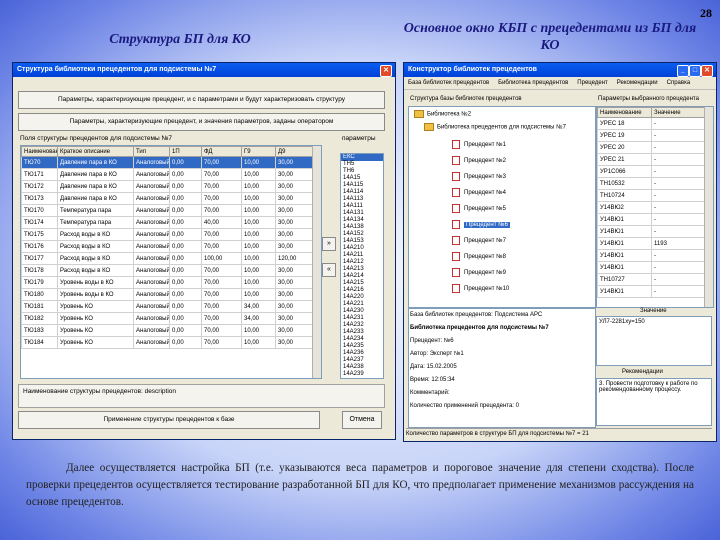  Describe the element at coordinates (169, 420) in the screenshot. I see `apply-structure-button: Применение структуры прецедентов к базе` at that location.